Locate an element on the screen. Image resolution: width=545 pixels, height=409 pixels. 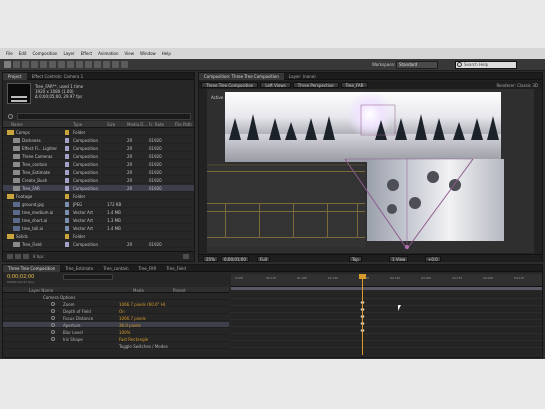
tab-tree-field: Tree_Field is located at coordinates (176, 268).